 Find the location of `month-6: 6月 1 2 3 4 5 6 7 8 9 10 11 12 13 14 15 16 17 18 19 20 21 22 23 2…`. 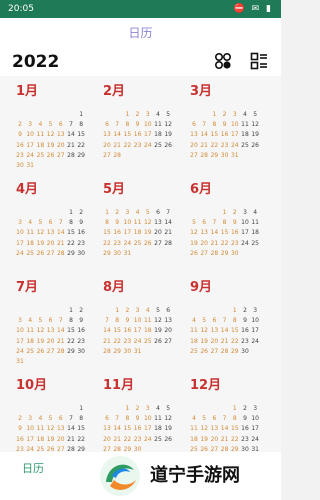

month-6: 6月 1 2 3 4 5 6 7 8 9 10 11 12 13 14 15 16 17 18 19 20 21 22 23 2… is located at coordinates (231, 225).